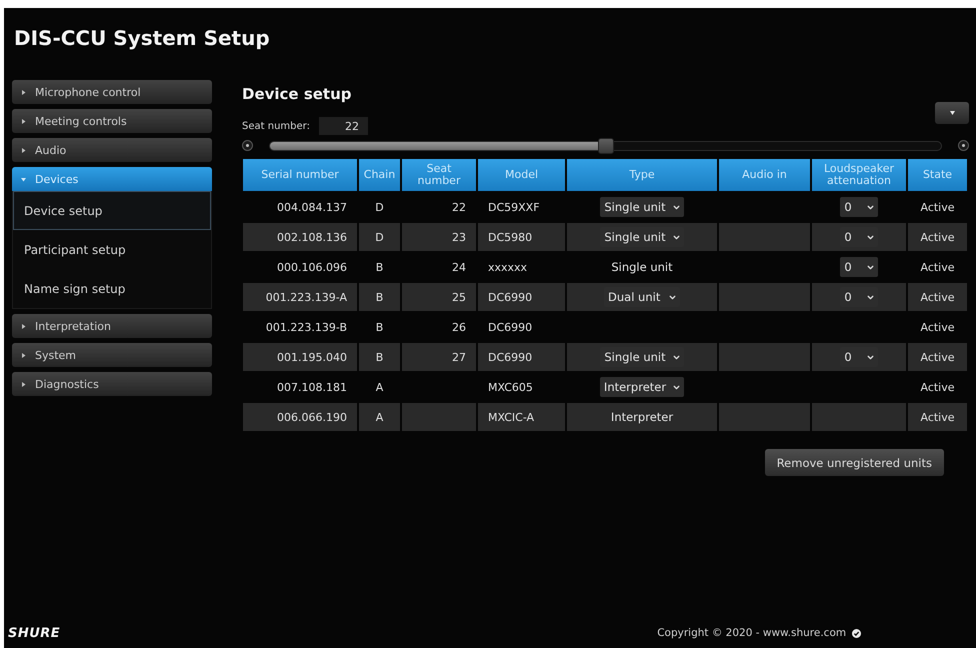 The height and width of the screenshot is (648, 976). Describe the element at coordinates (300, 237) in the screenshot. I see `table-cell: 002.108.136` at that location.